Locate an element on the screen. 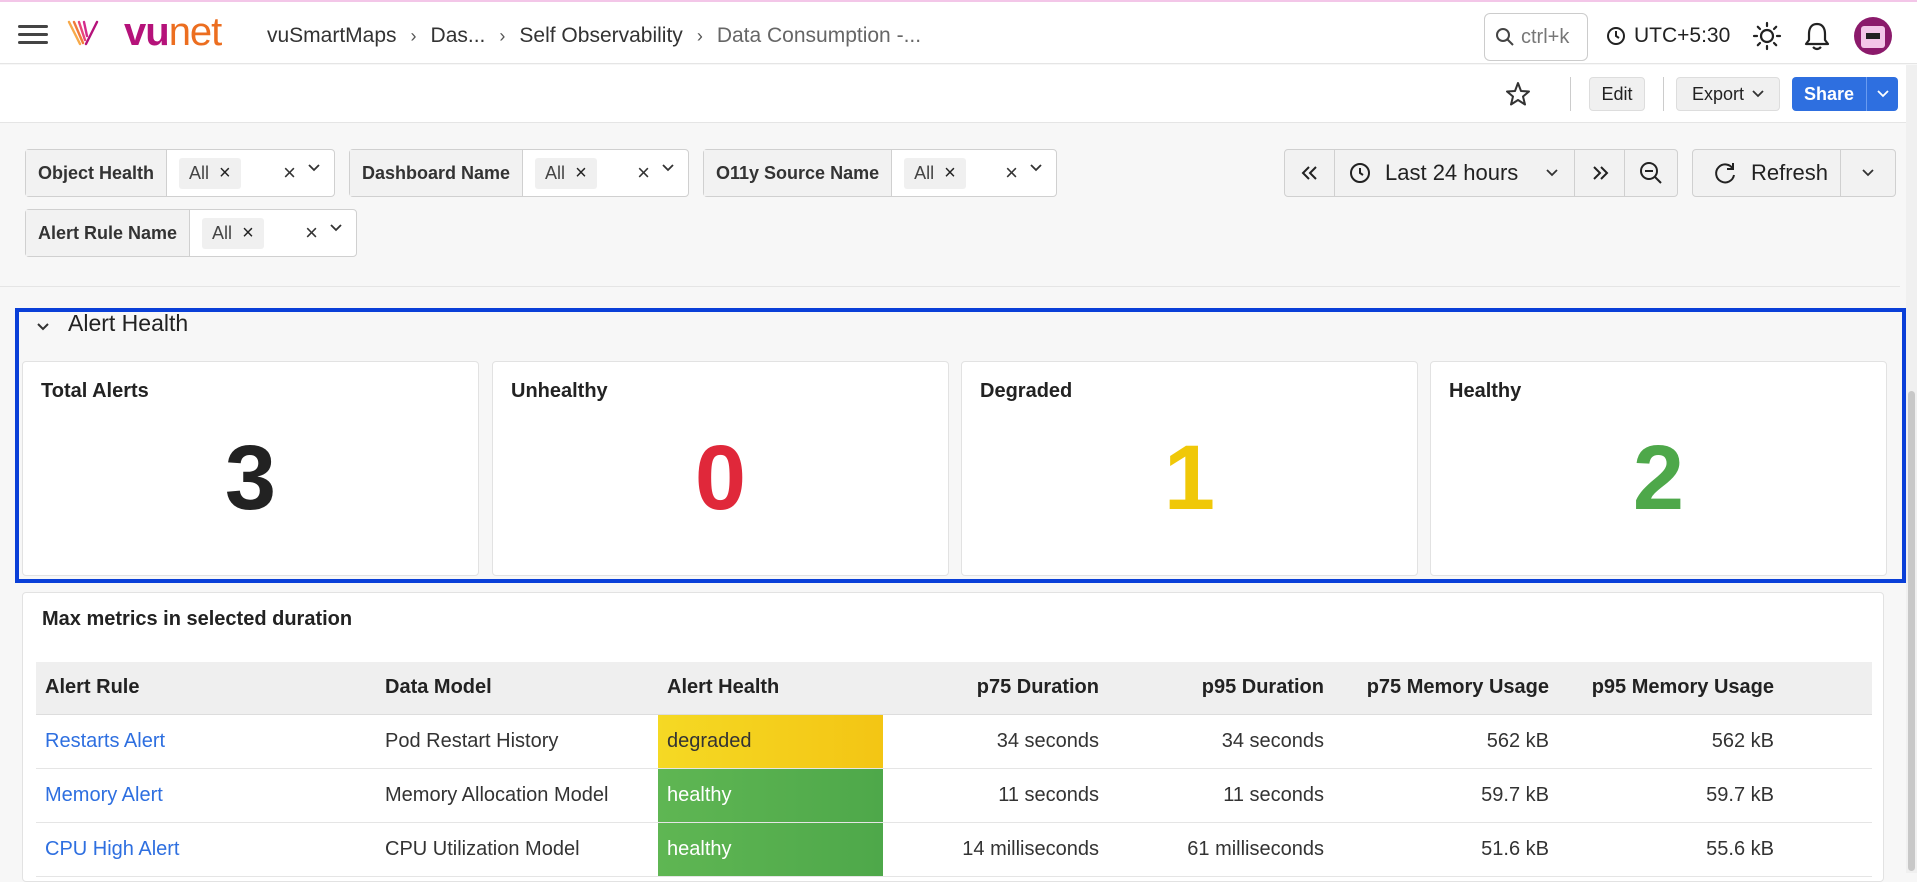 Image resolution: width=1917 pixels, height=882 pixels. p75-duration-cell: 34 seconds is located at coordinates (995, 741).